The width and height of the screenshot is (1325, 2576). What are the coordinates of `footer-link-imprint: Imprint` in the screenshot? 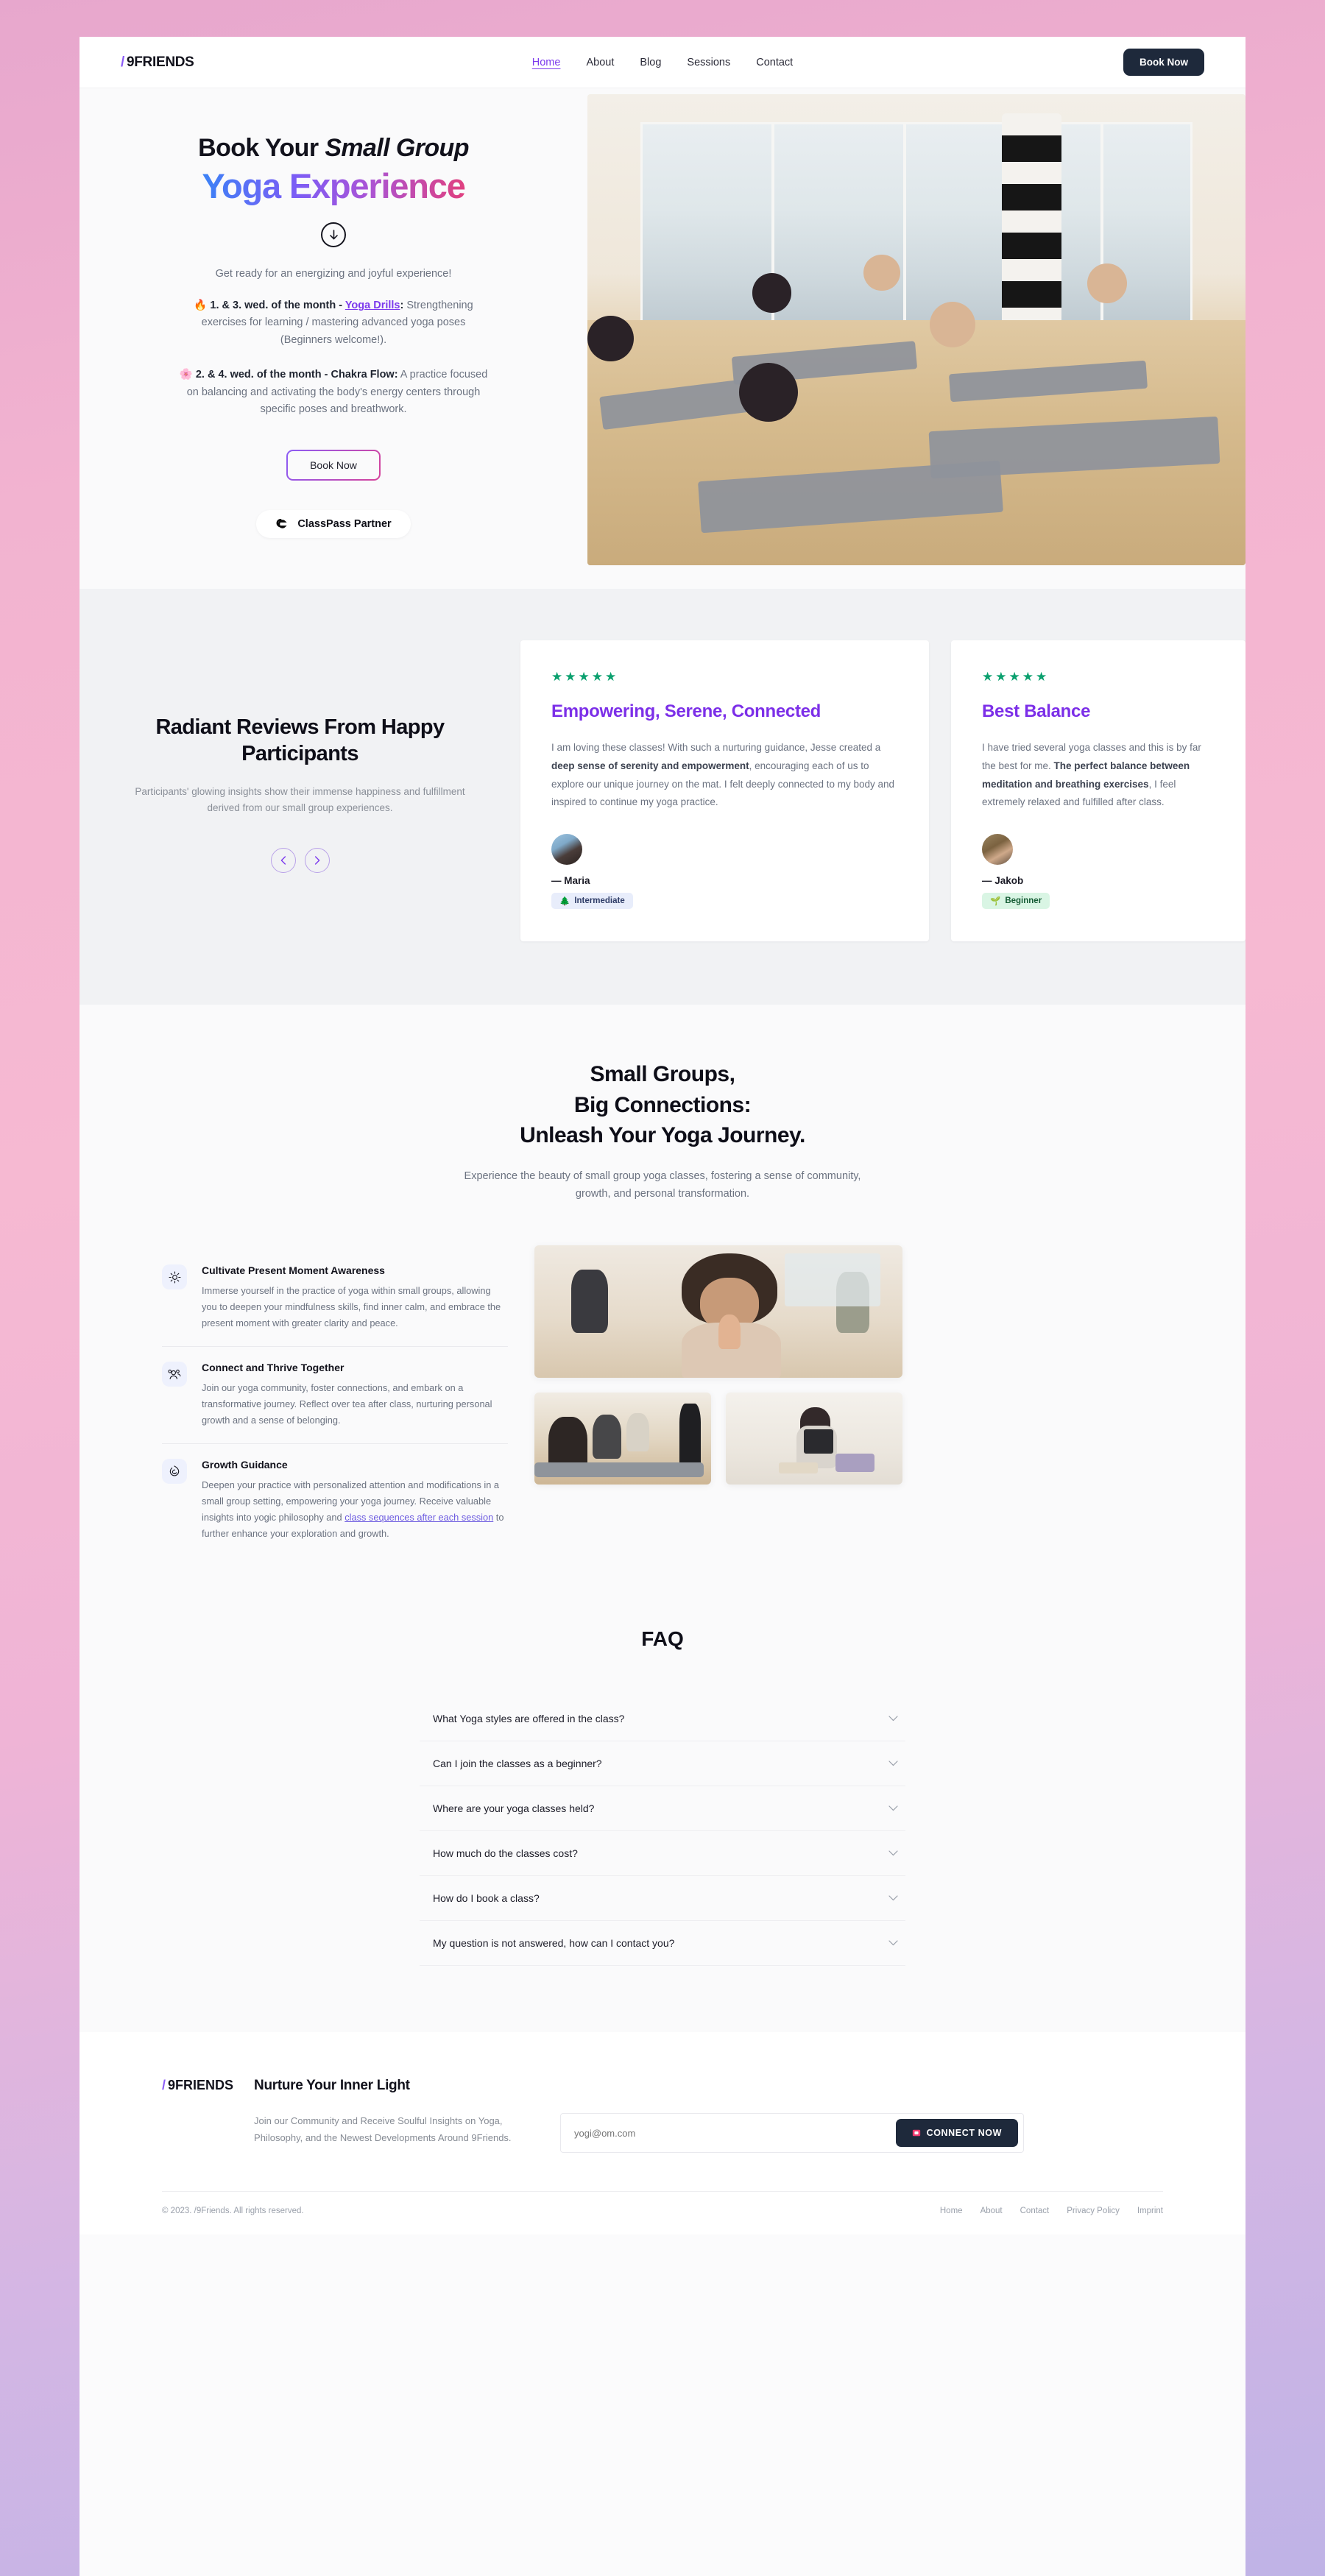 It's located at (1150, 2211).